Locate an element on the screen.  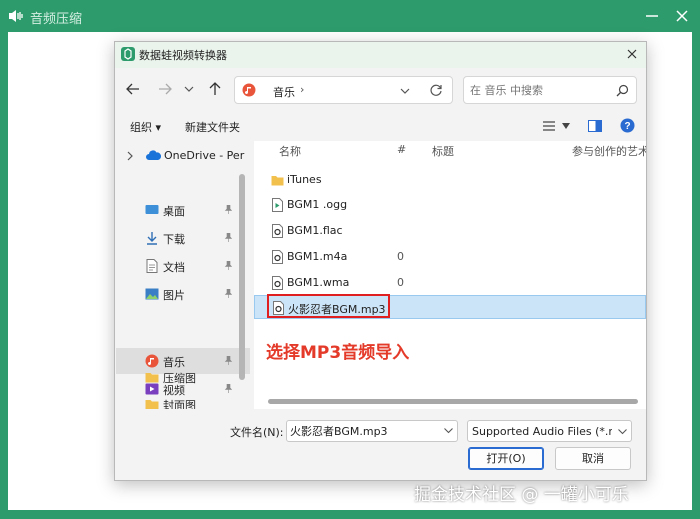
open-button: 打开(O) is located at coordinates (506, 458).